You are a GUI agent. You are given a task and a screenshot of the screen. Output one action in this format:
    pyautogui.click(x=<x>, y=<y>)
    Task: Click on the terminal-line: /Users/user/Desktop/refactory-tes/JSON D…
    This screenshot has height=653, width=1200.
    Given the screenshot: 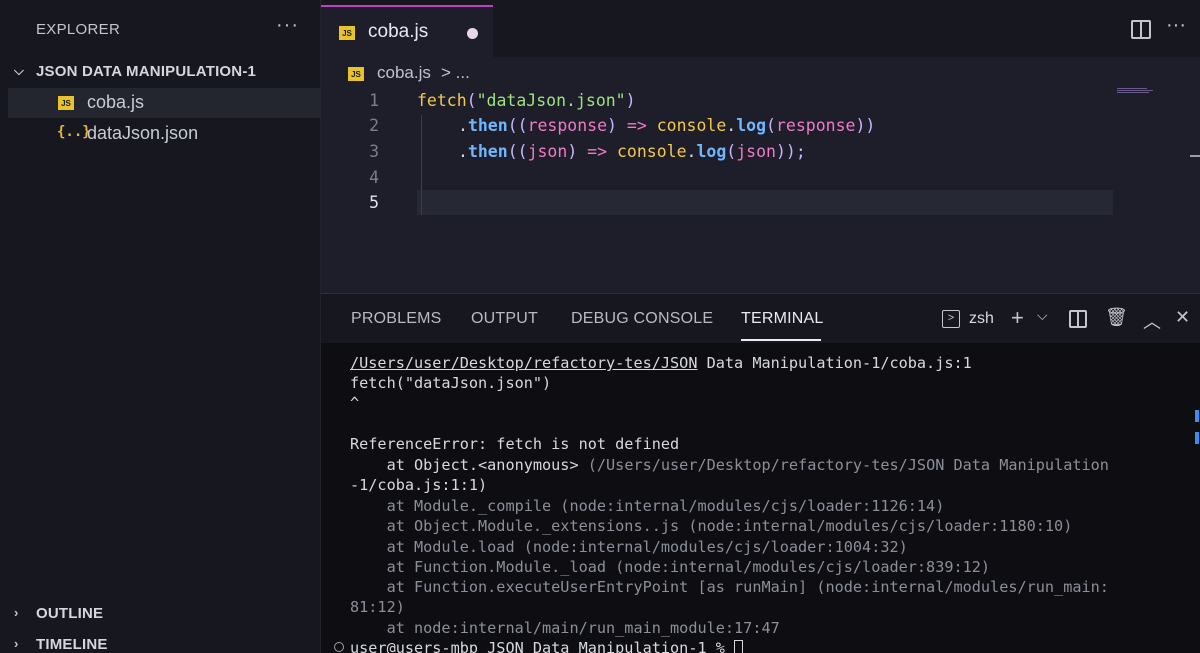 What is the action you would take?
    pyautogui.click(x=661, y=364)
    